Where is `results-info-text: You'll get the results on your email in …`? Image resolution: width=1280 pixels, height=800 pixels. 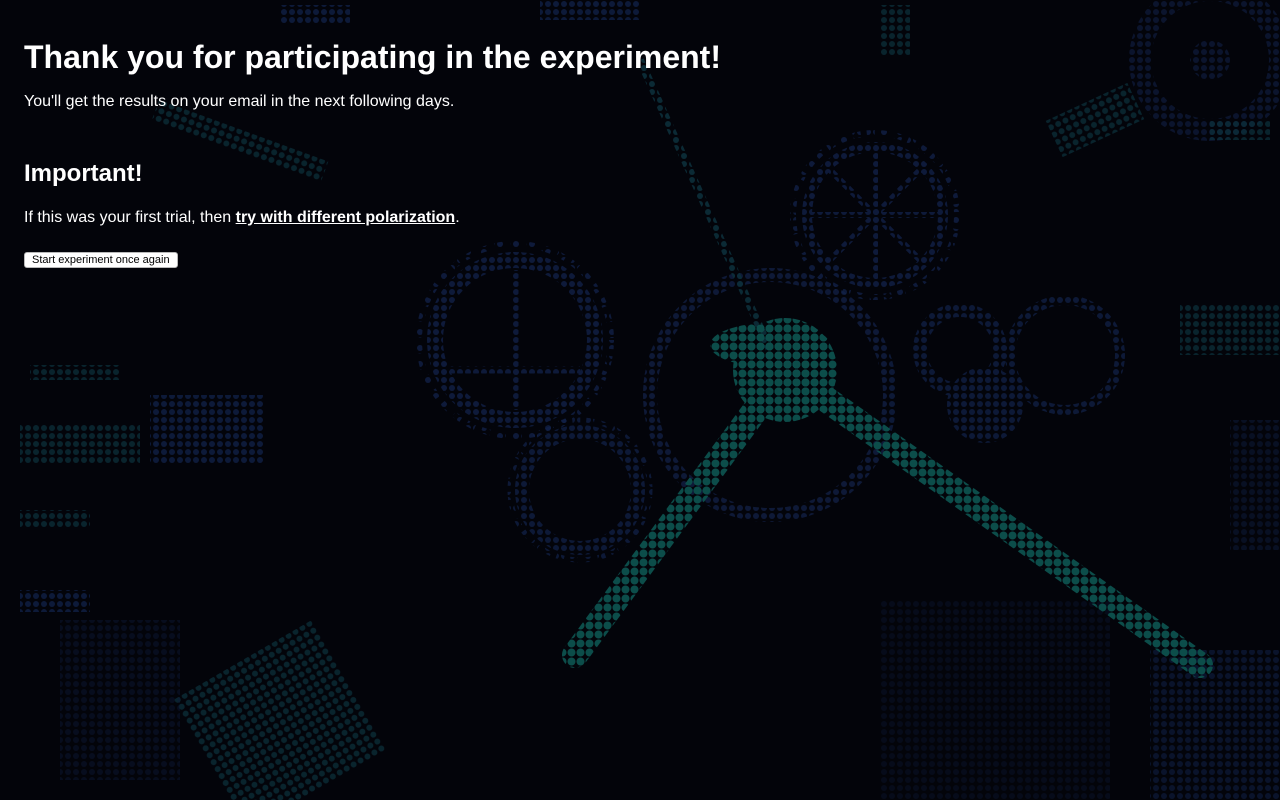 results-info-text: You'll get the results on your email in … is located at coordinates (239, 101).